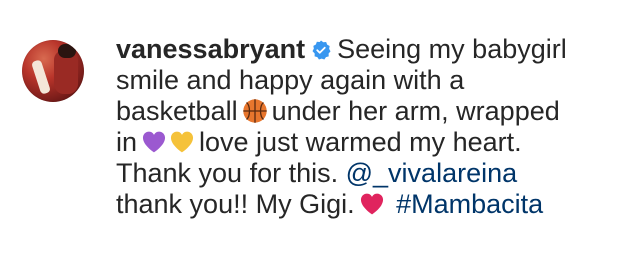 The width and height of the screenshot is (620, 266). Describe the element at coordinates (432, 173) in the screenshot. I see `mention-link: @_vivalareina` at that location.